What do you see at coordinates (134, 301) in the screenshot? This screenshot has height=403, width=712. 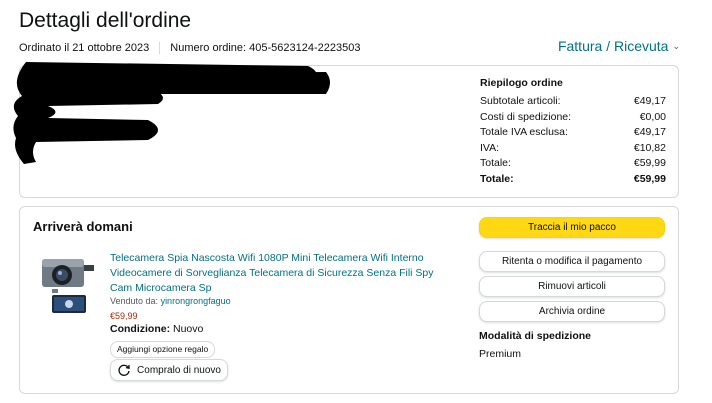 I see `seller-prefix: Venduto da:` at bounding box center [134, 301].